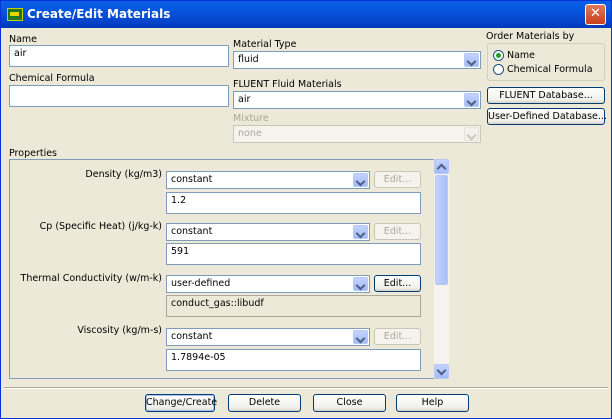 This screenshot has width=612, height=419. What do you see at coordinates (265, 44) in the screenshot?
I see `material-type-label: Material Type` at bounding box center [265, 44].